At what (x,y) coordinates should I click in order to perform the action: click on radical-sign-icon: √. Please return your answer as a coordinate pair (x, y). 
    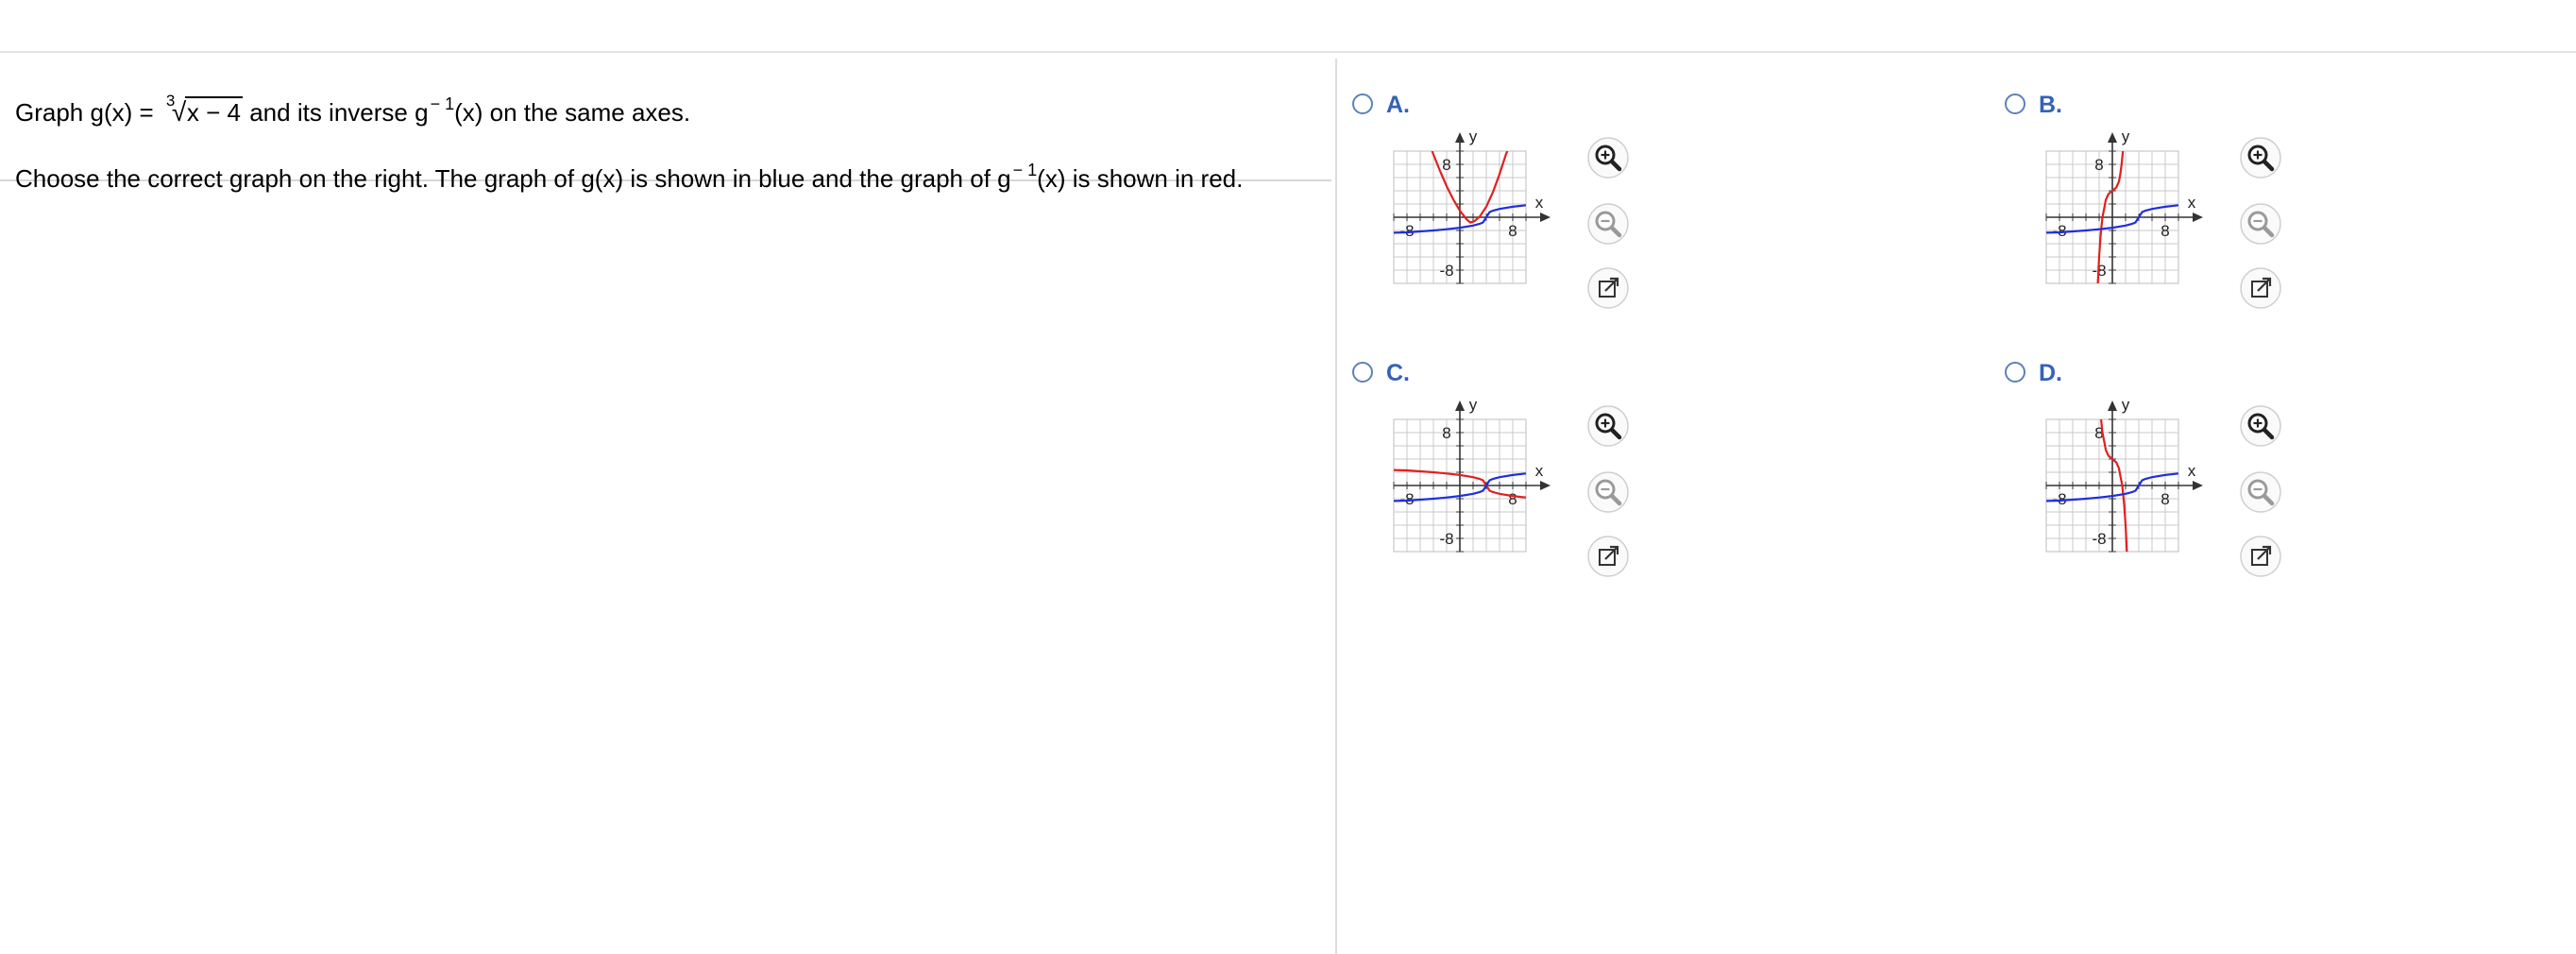
    Looking at the image, I should click on (179, 112).